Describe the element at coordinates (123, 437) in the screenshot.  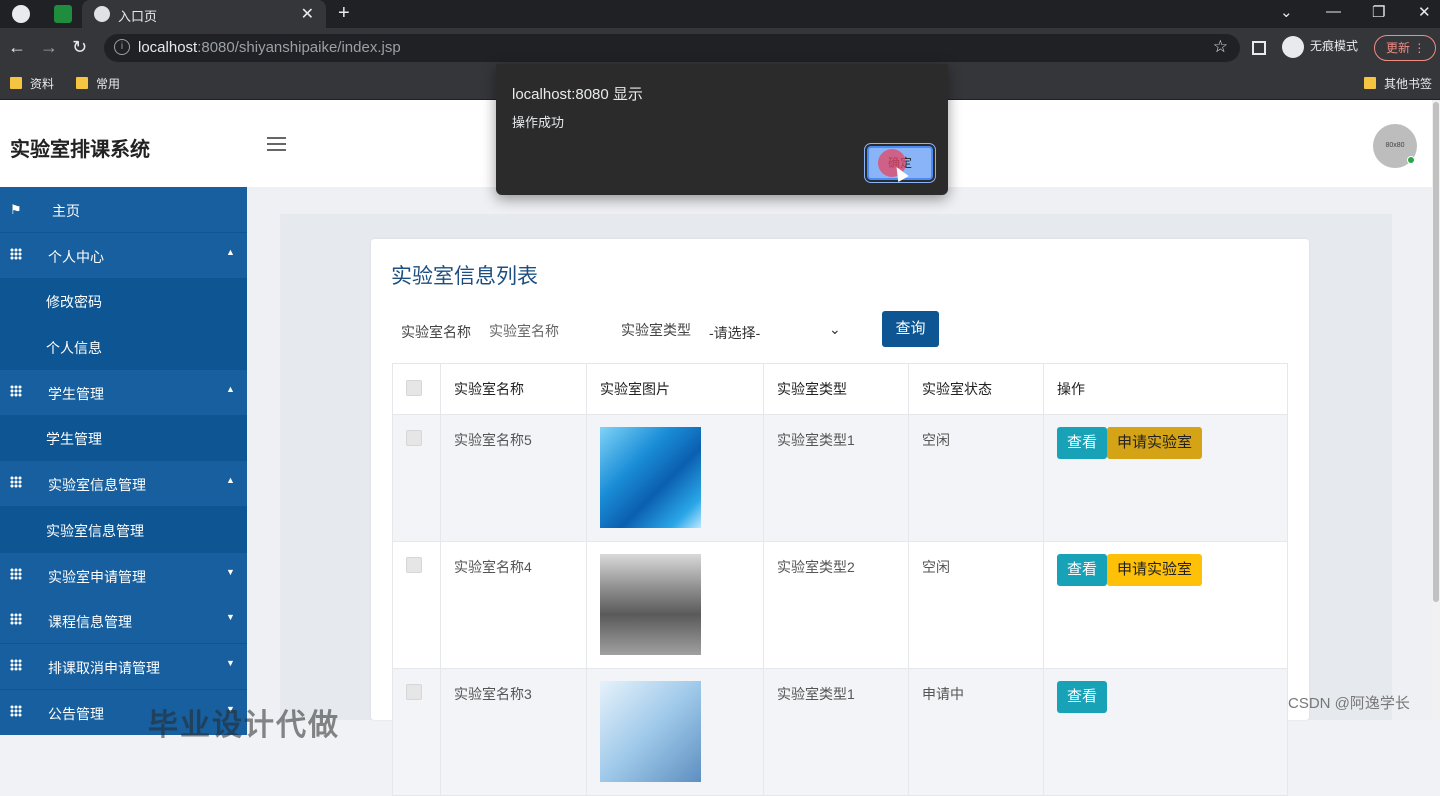
I see `sidebar-item-student-mgmt-sub: 学生管理` at that location.